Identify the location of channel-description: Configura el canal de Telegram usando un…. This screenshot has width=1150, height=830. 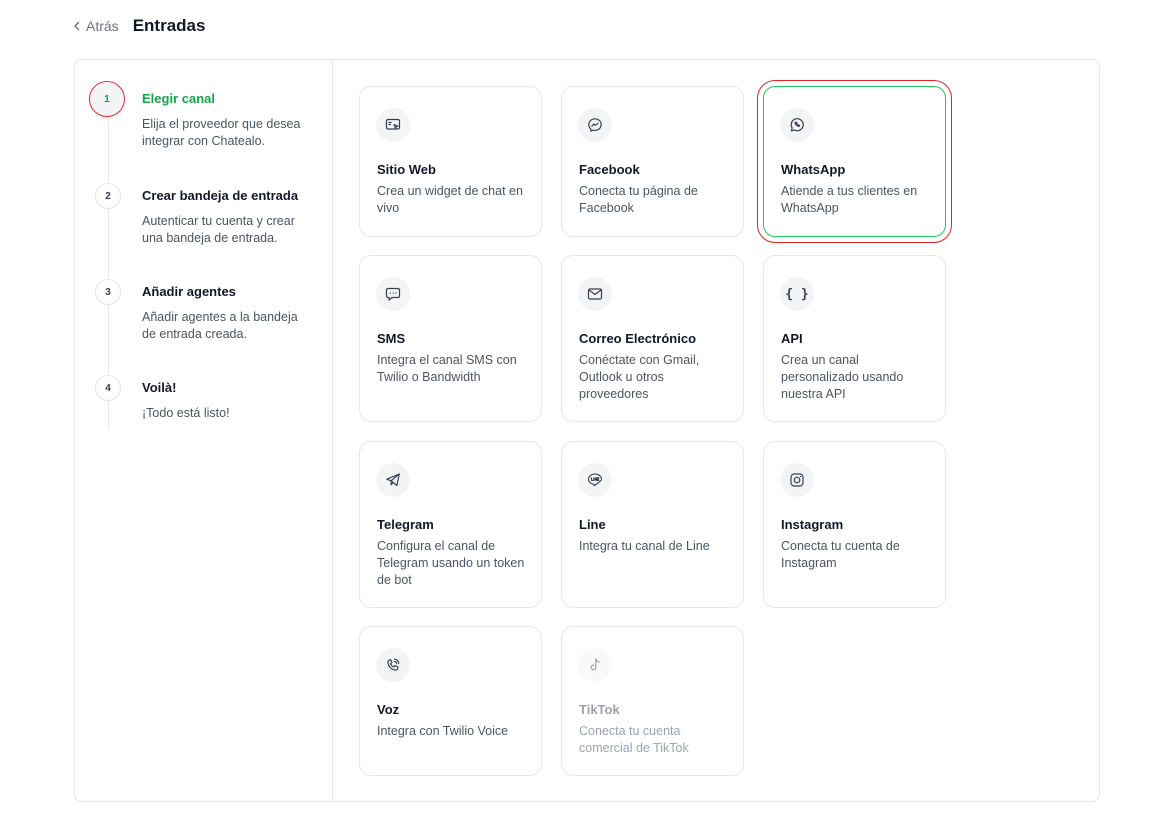
(451, 563).